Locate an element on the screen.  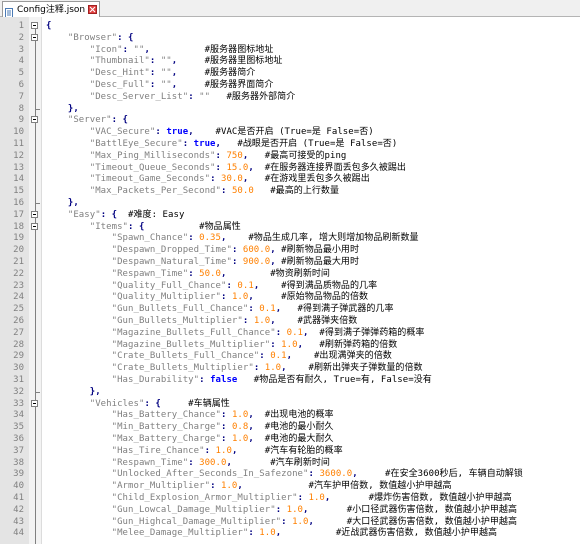
code-line: 1{ is located at coordinates (290, 26).